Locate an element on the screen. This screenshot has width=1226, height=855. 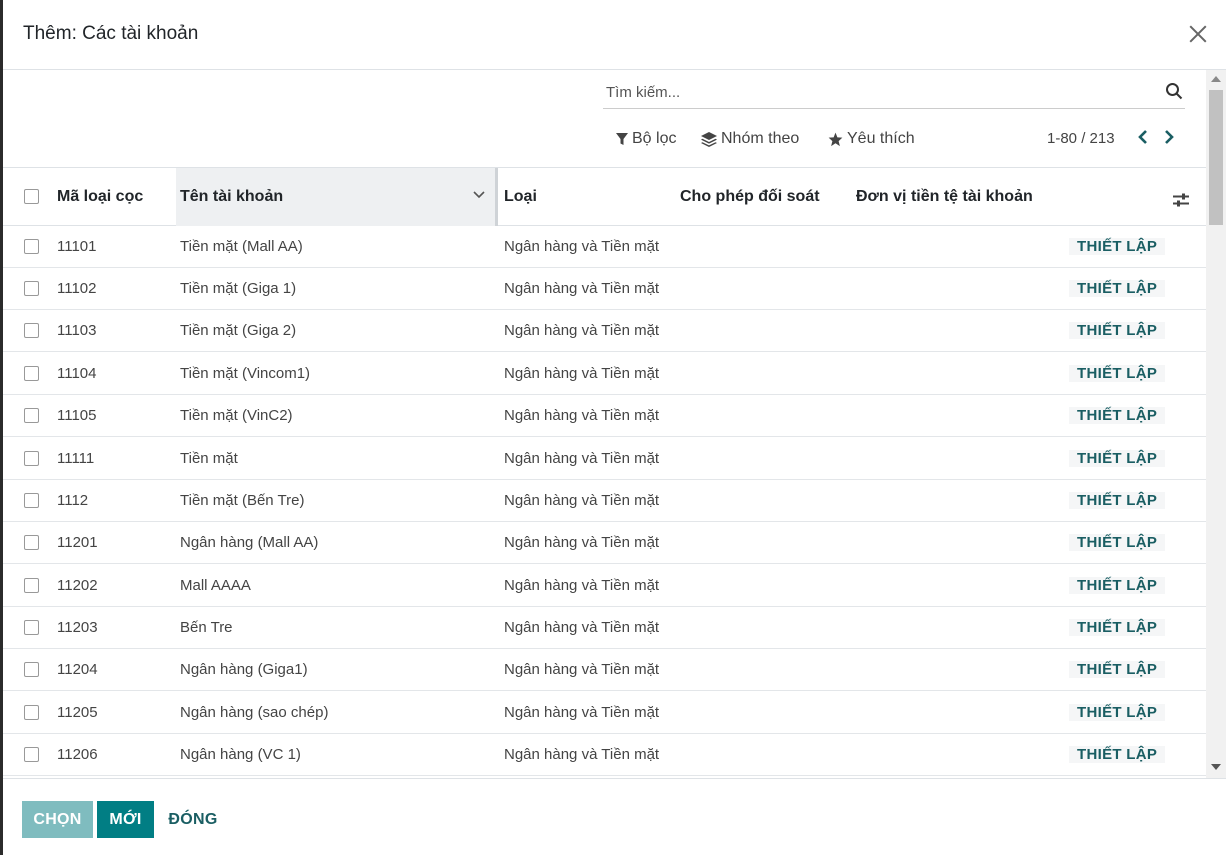
select-all-checkbox is located at coordinates (31, 196).